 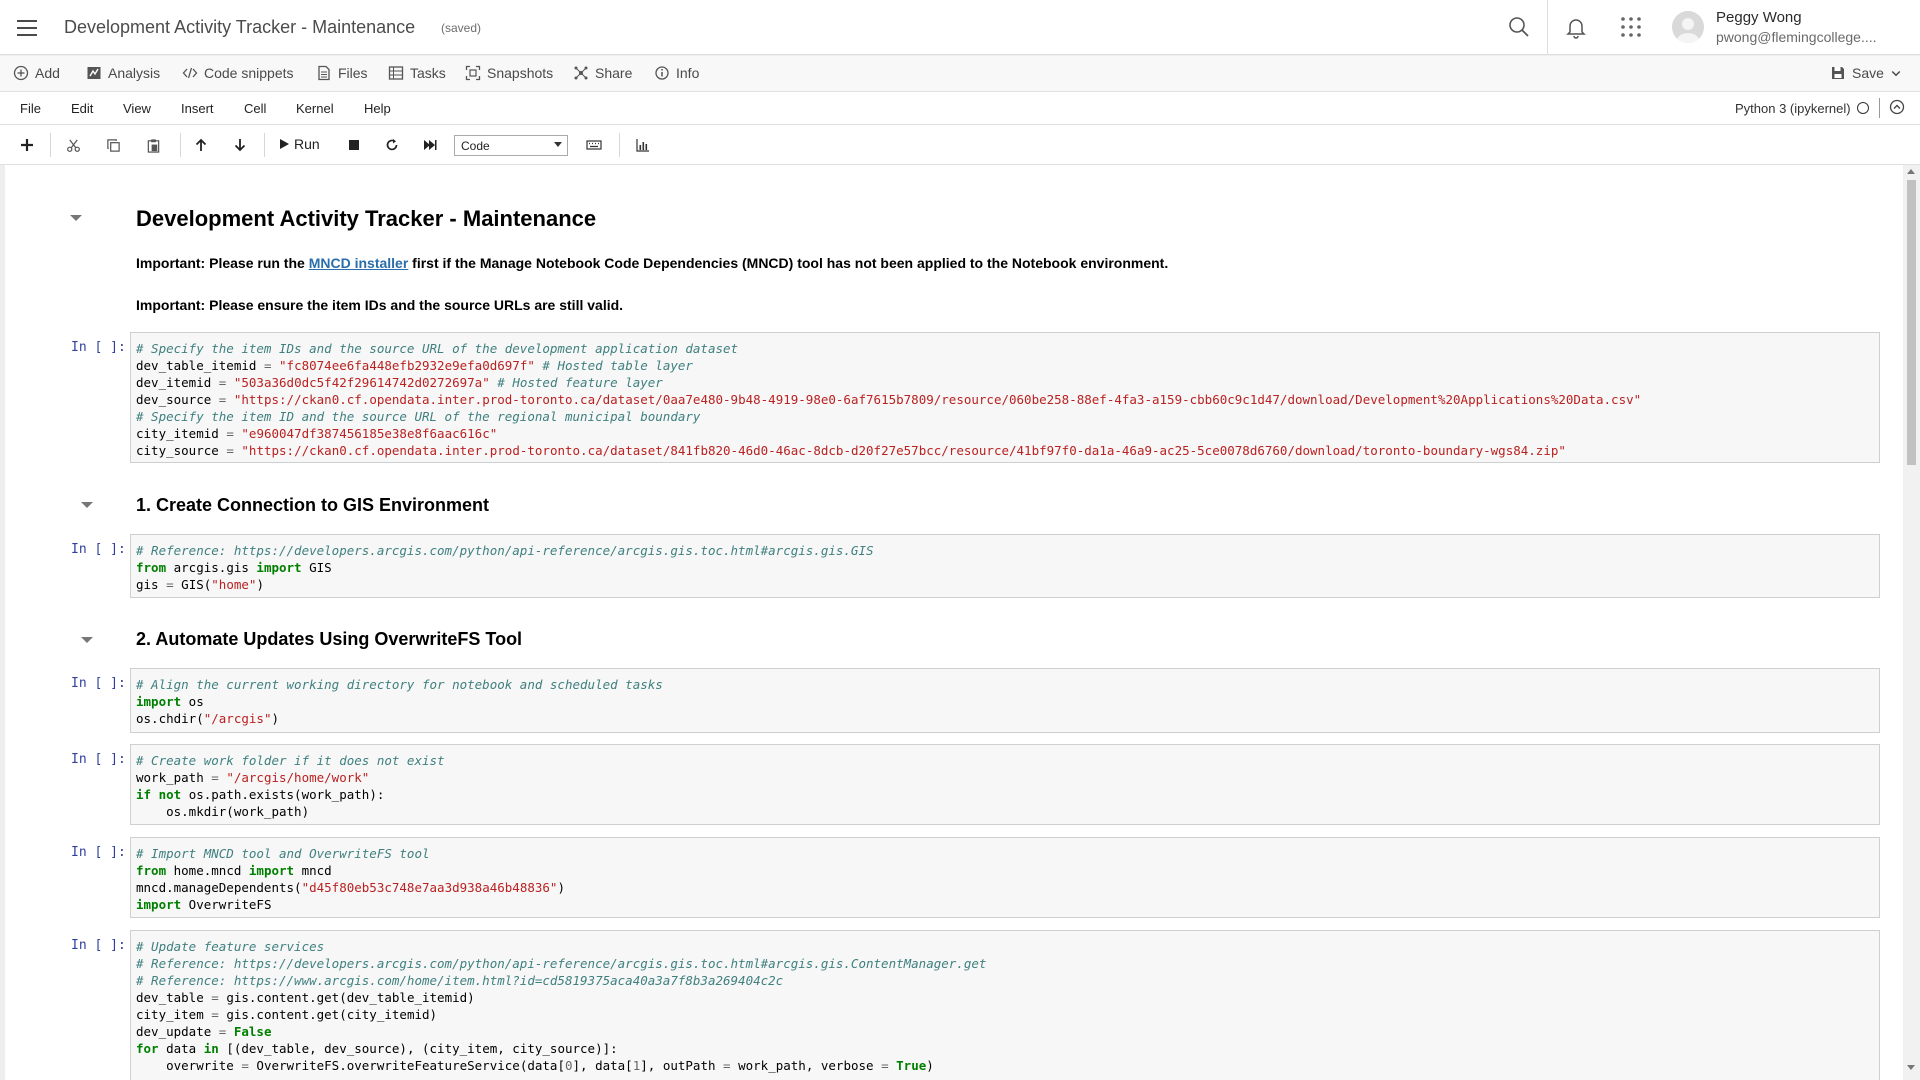 I want to click on chart-button, so click(x=643, y=145).